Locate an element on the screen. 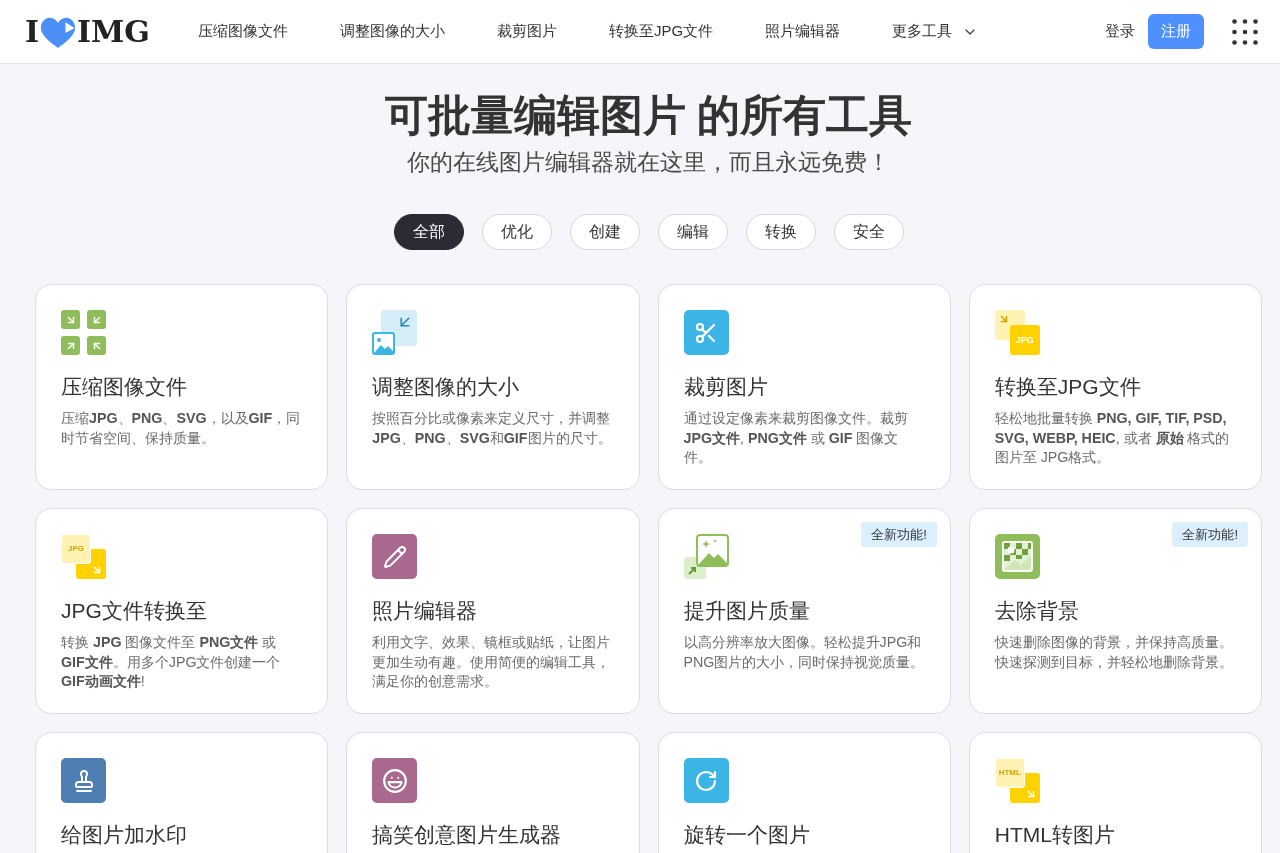 The image size is (1280, 853). tool-title: 去除背景 is located at coordinates (1037, 611).